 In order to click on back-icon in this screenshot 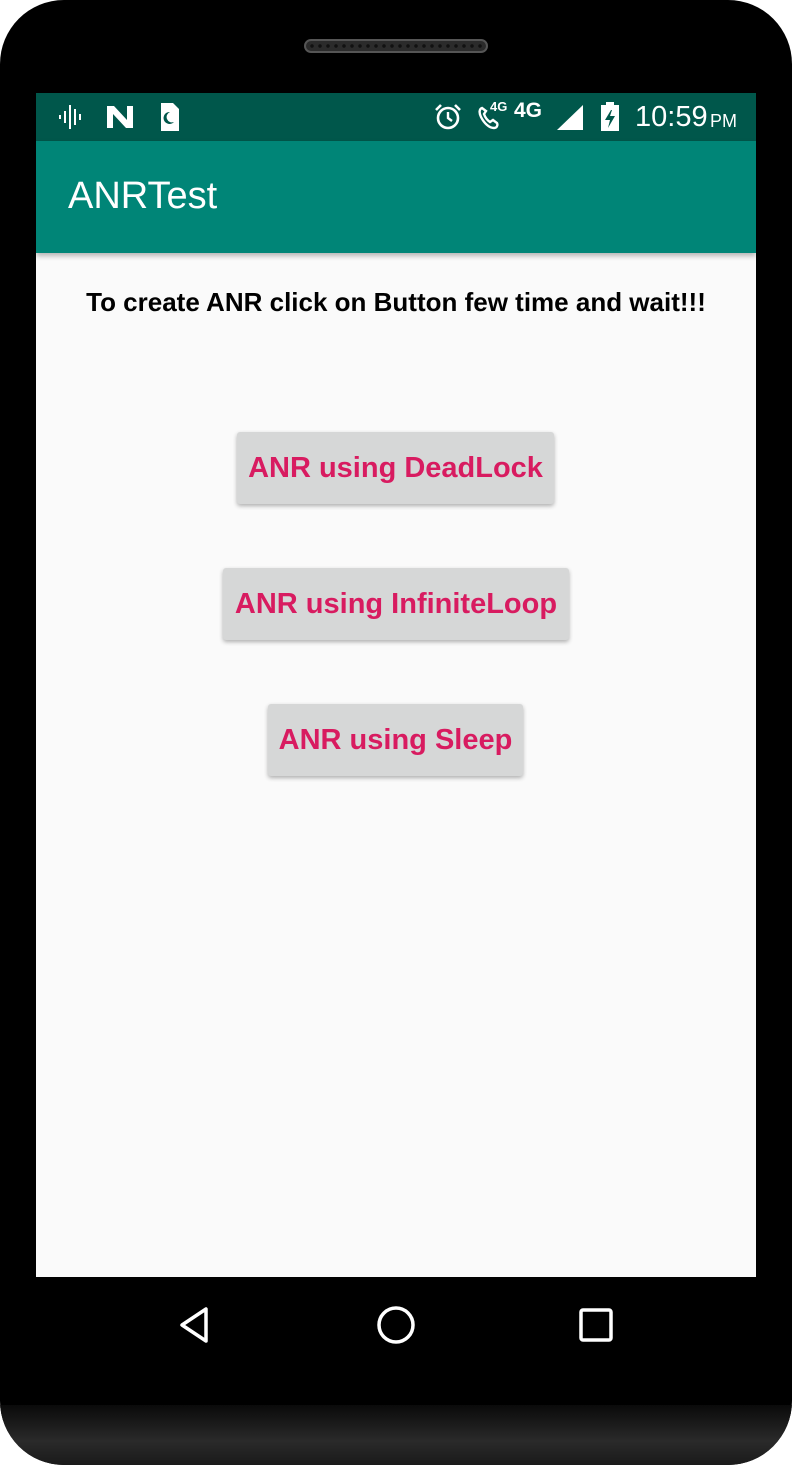, I will do `click(196, 1325)`.